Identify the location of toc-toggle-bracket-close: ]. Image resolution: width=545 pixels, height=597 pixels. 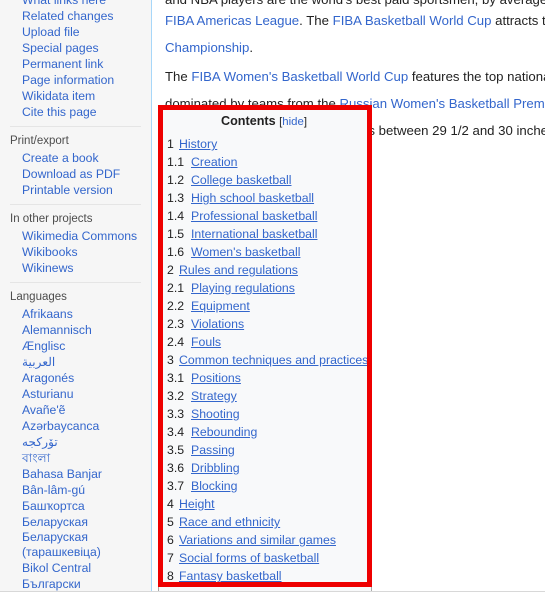
(305, 122).